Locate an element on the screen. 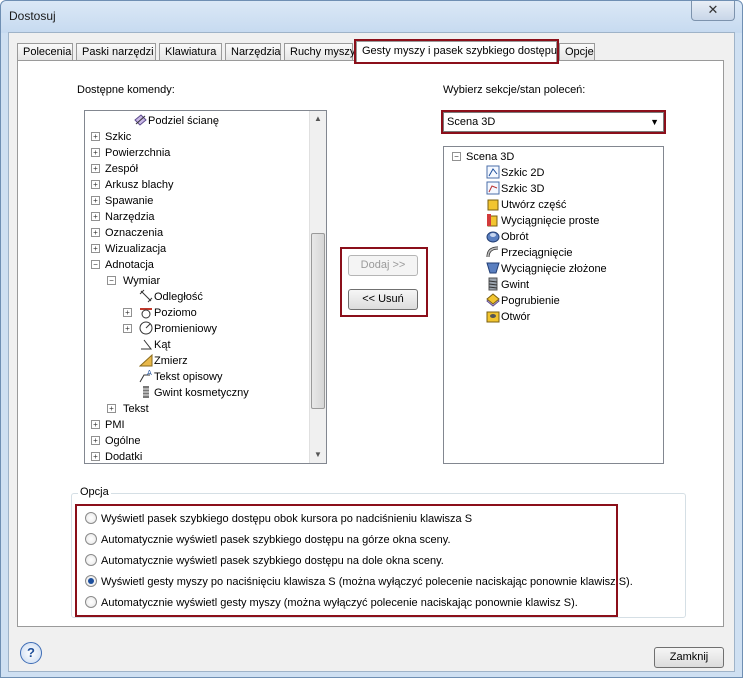 The image size is (743, 678). window-close-button: ✕ is located at coordinates (713, 11).